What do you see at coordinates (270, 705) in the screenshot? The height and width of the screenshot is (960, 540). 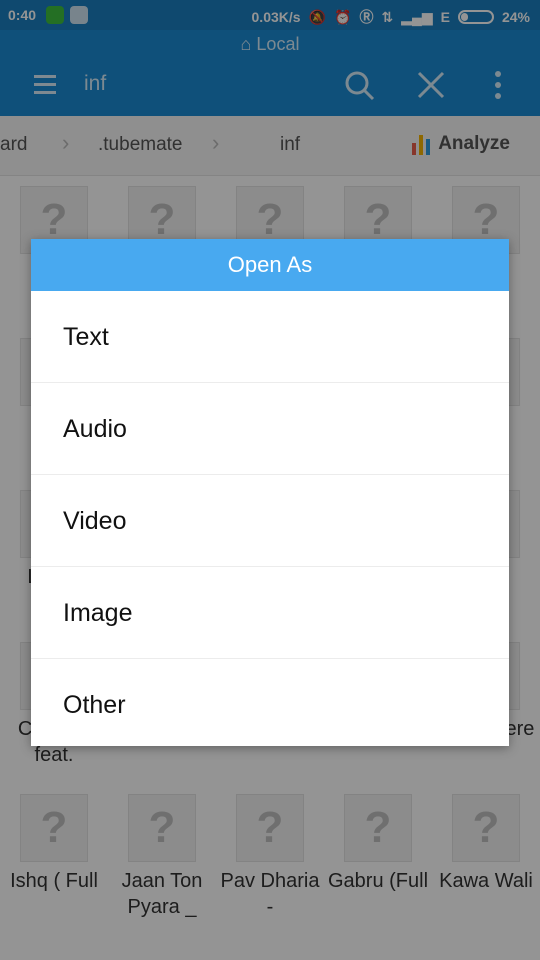 I see `option-other: Other` at bounding box center [270, 705].